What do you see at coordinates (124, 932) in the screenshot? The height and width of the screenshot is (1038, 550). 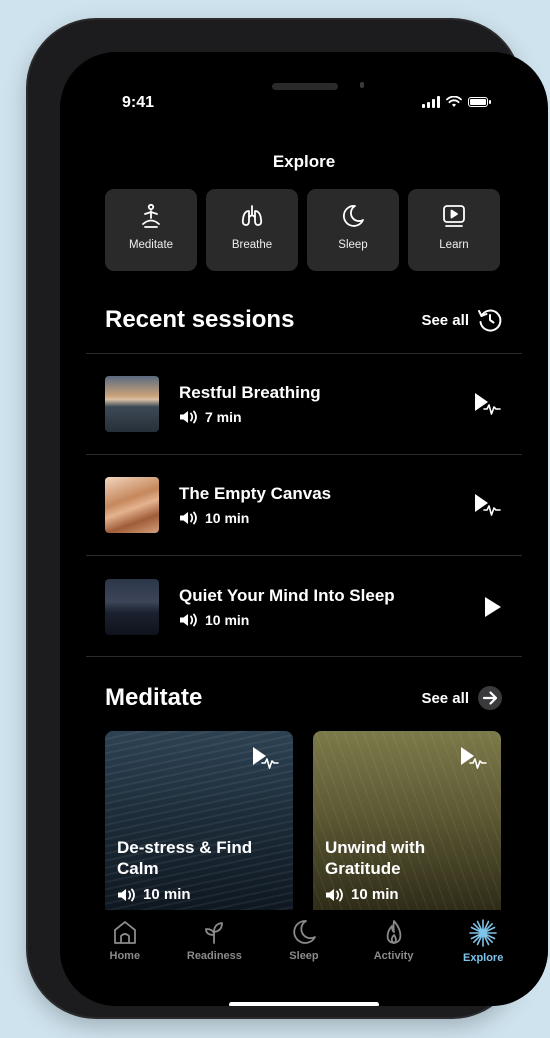 I see `home-icon` at bounding box center [124, 932].